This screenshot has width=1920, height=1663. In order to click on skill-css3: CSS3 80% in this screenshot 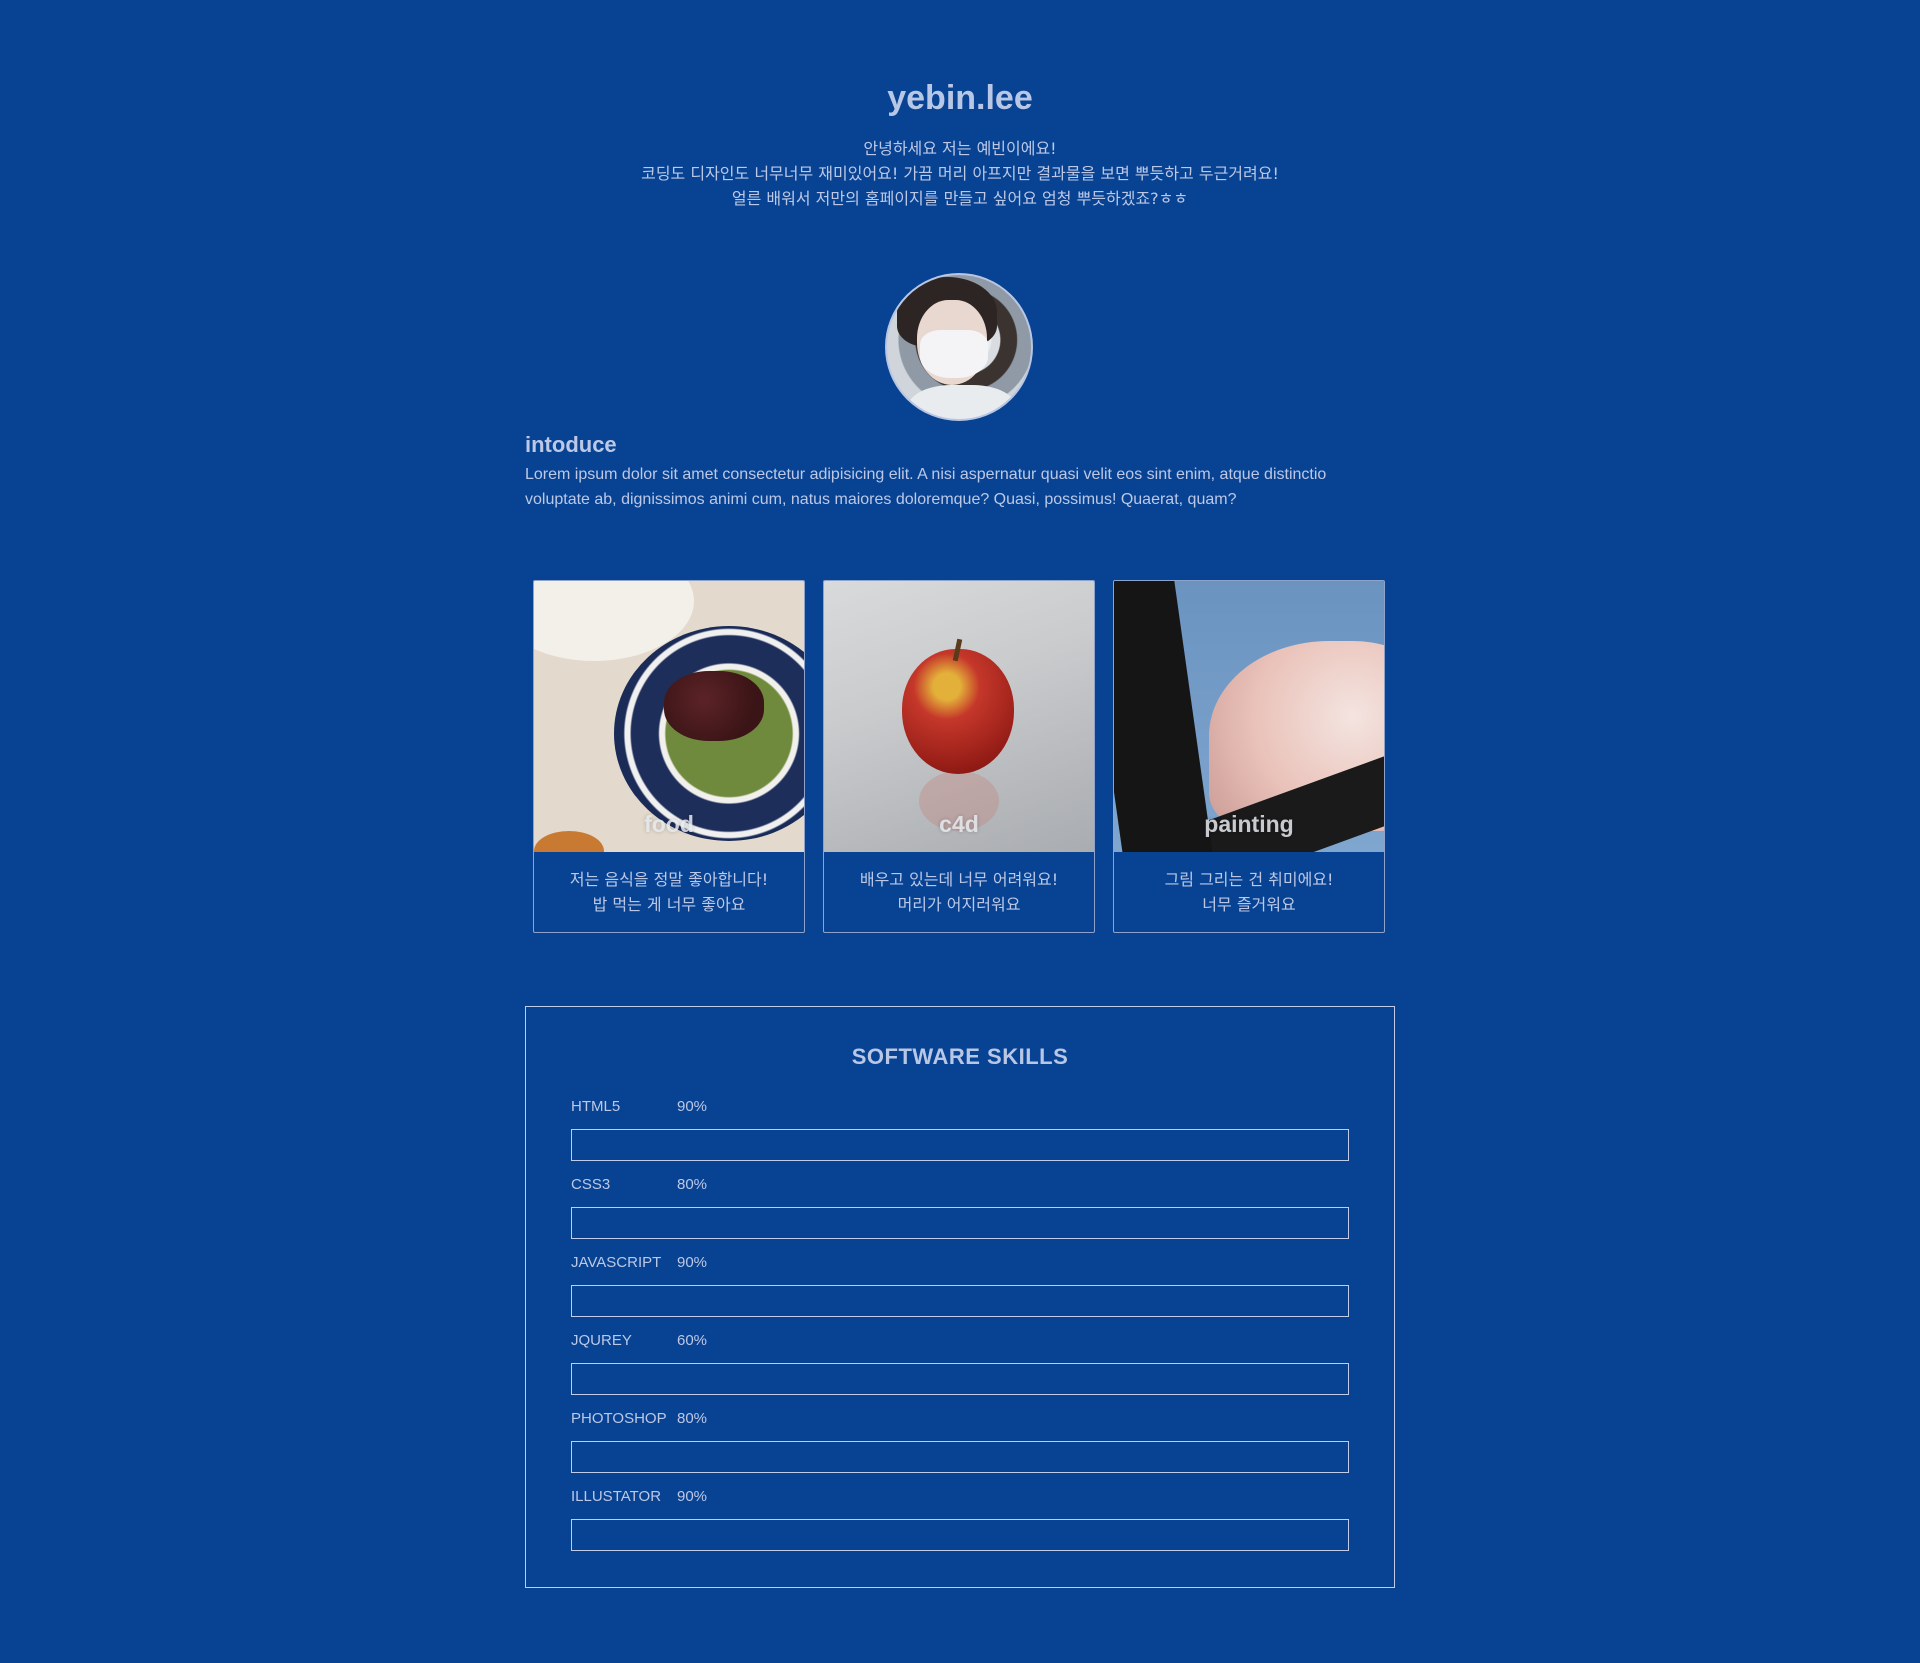, I will do `click(960, 1207)`.